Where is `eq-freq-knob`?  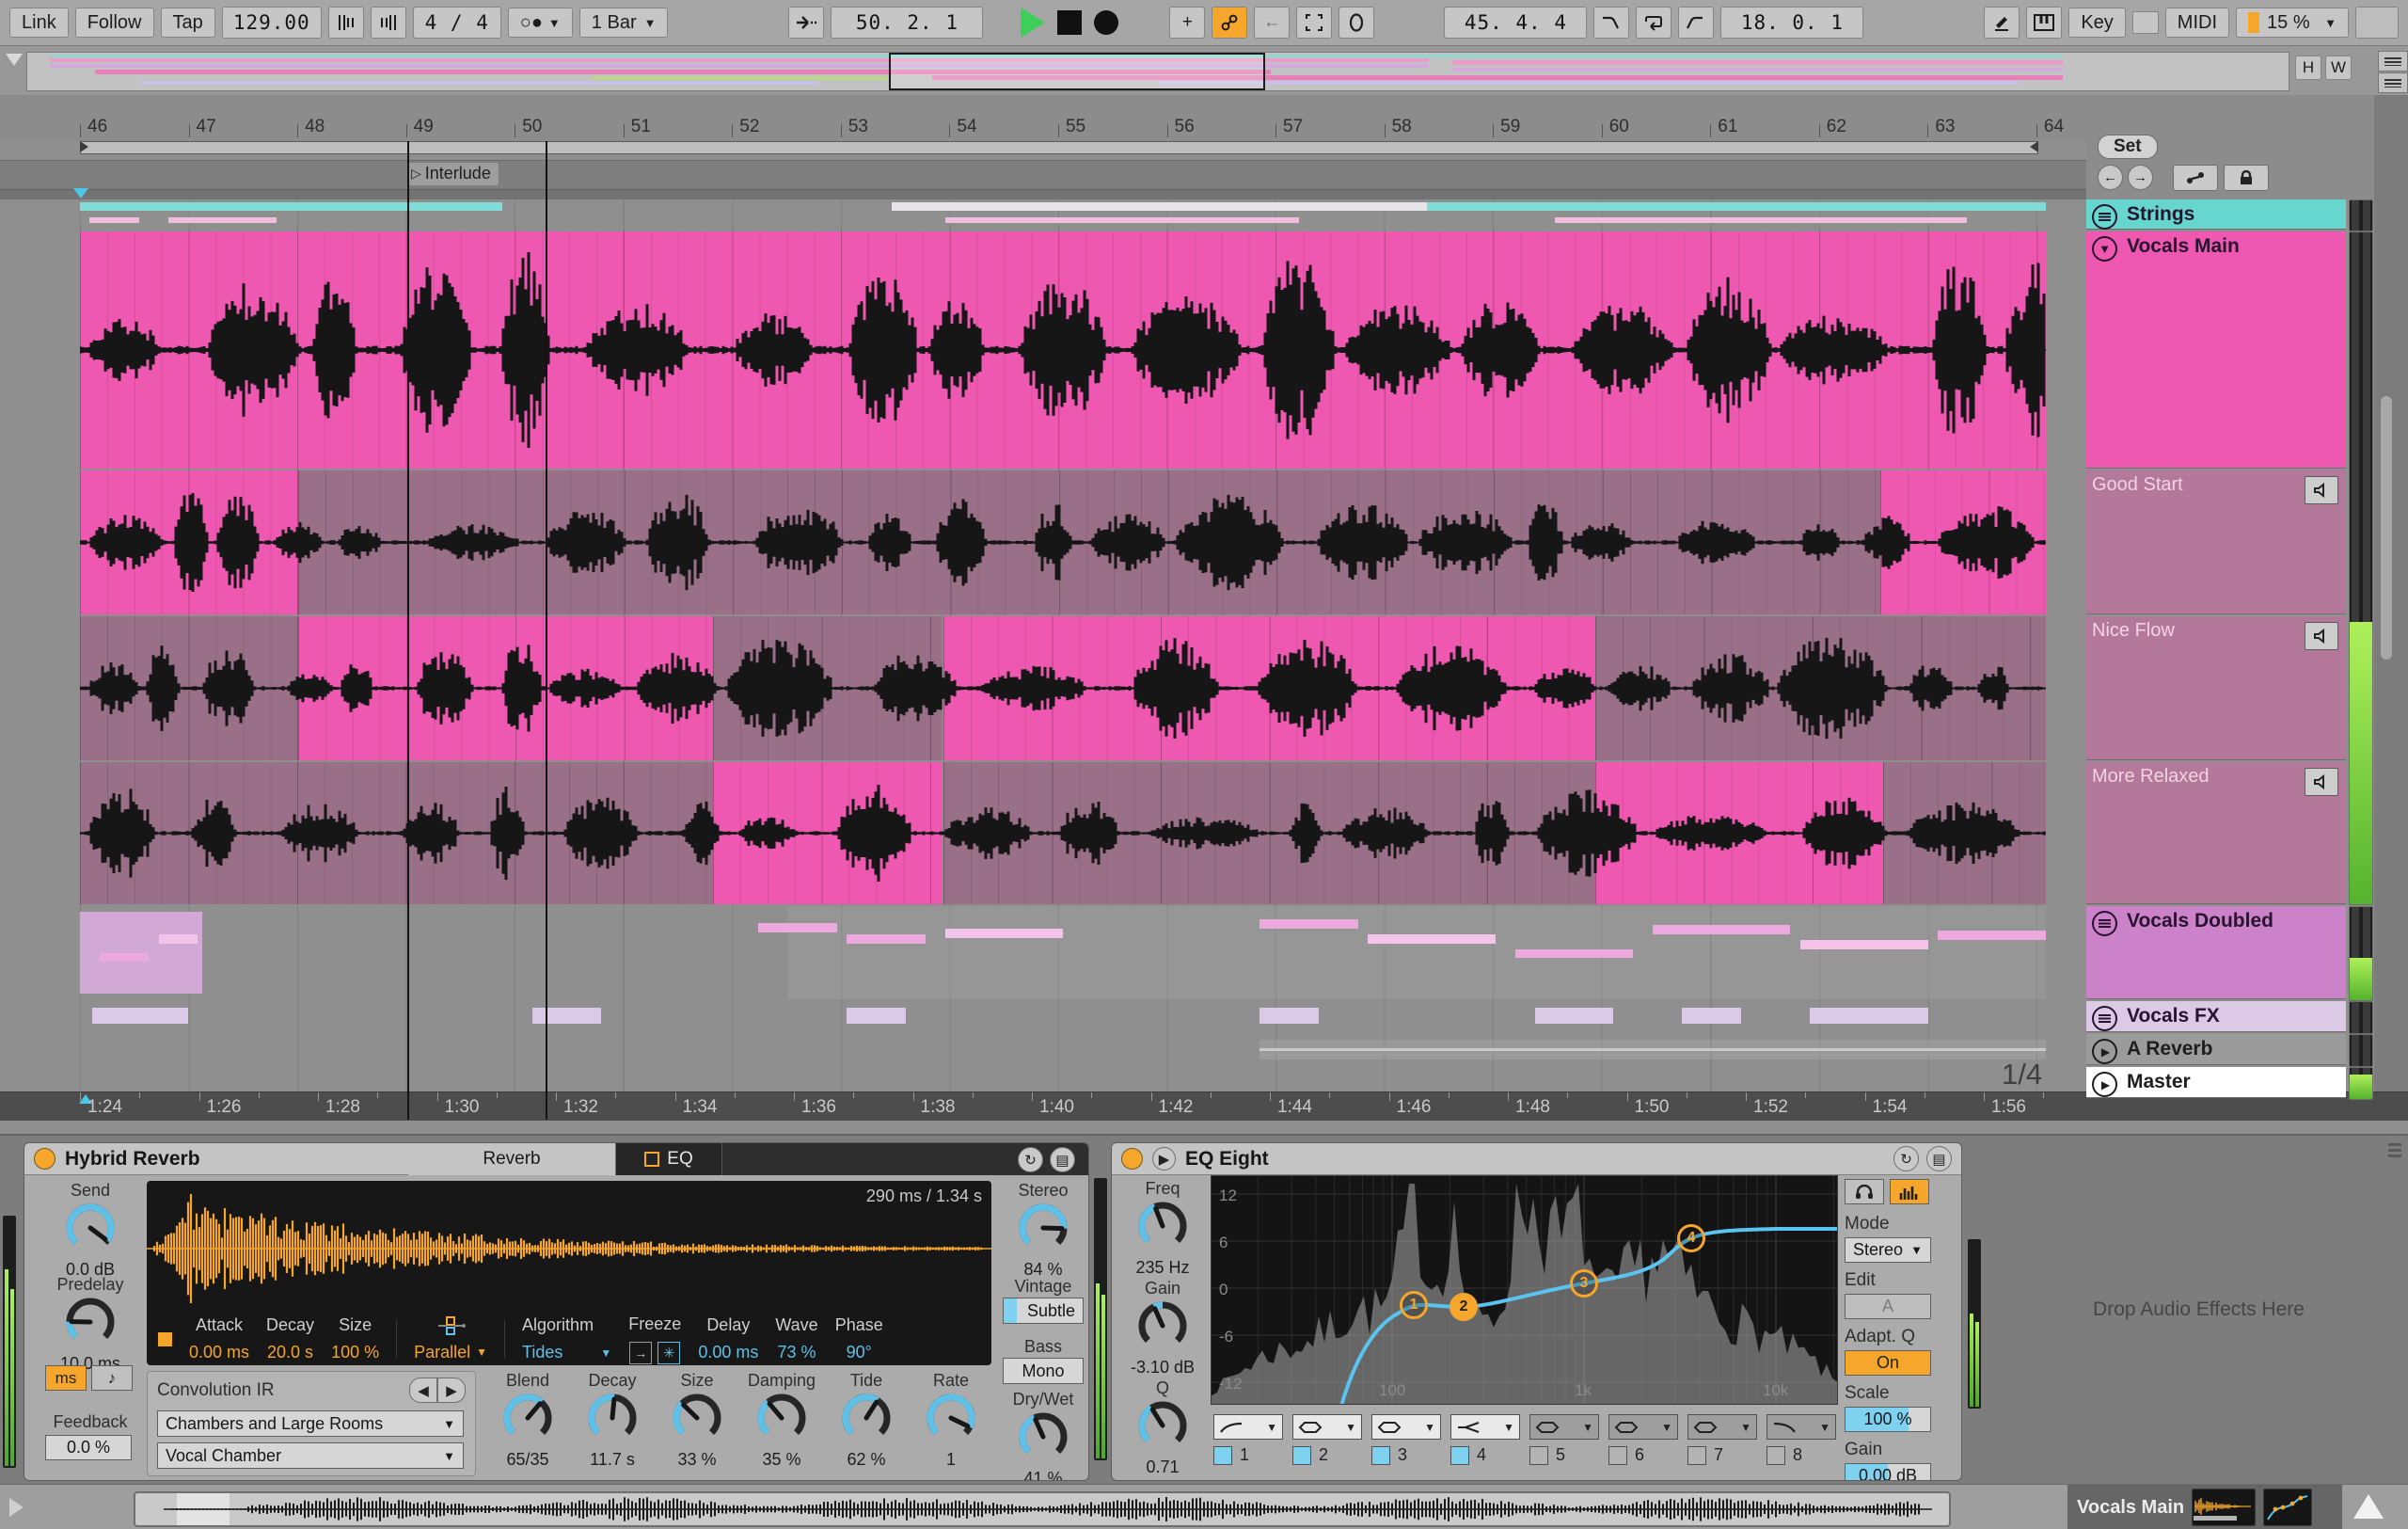 eq-freq-knob is located at coordinates (1162, 1228).